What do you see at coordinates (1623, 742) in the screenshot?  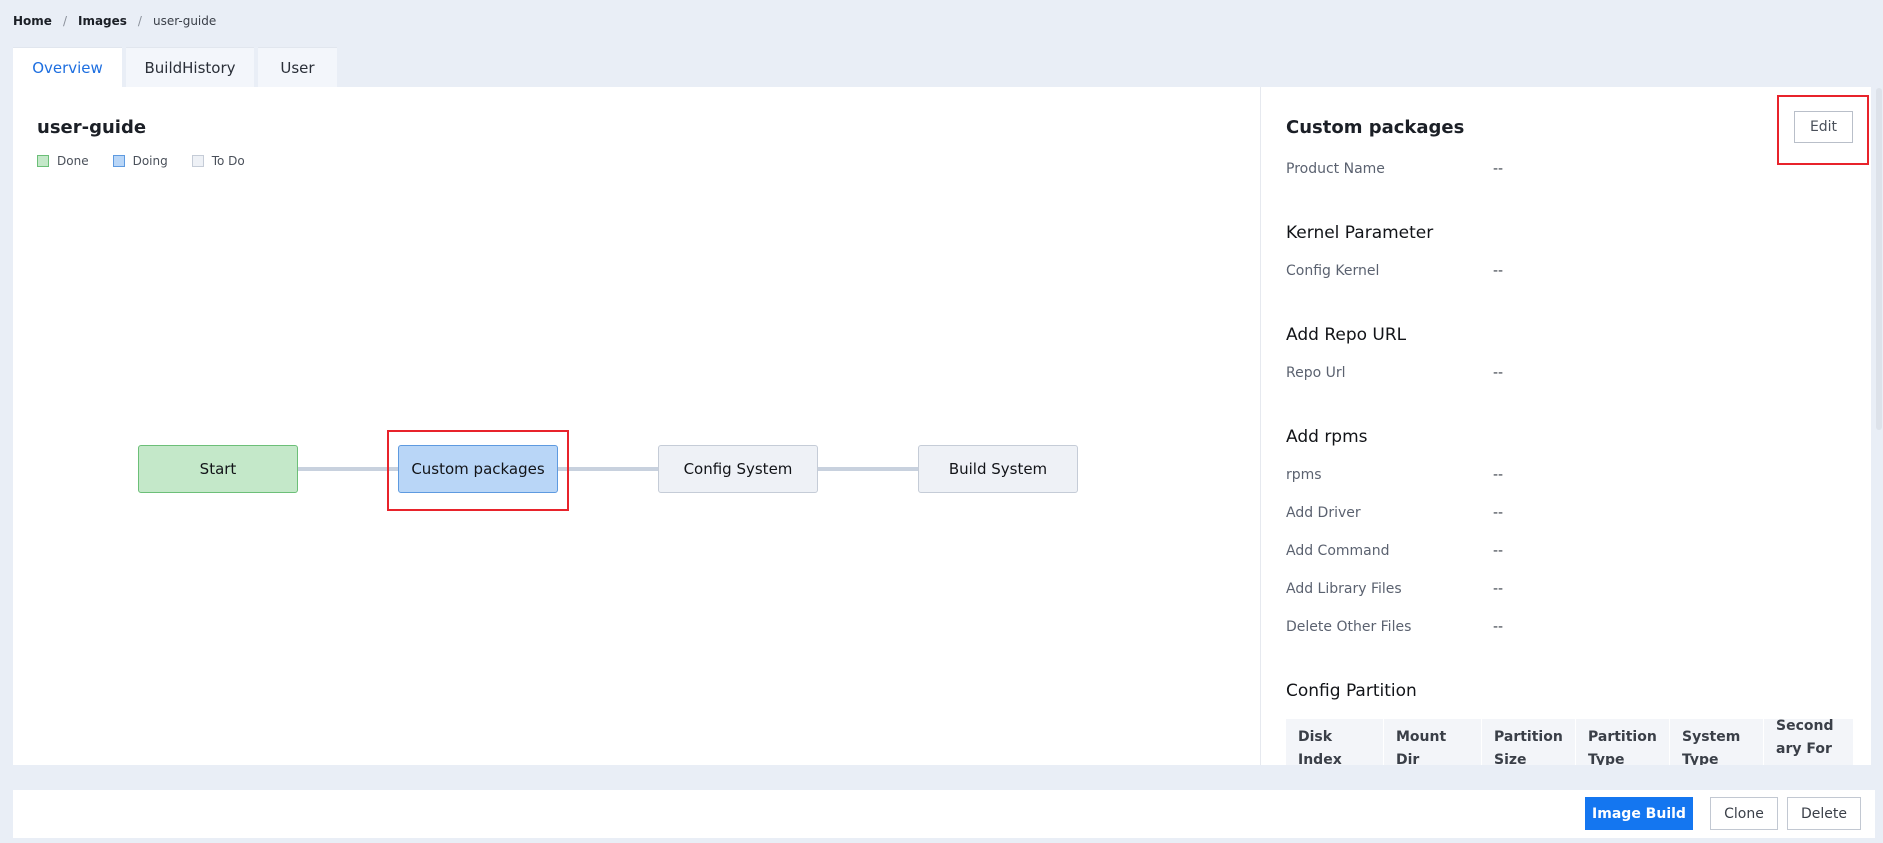 I see `table-header-partition-type: Partition Type` at bounding box center [1623, 742].